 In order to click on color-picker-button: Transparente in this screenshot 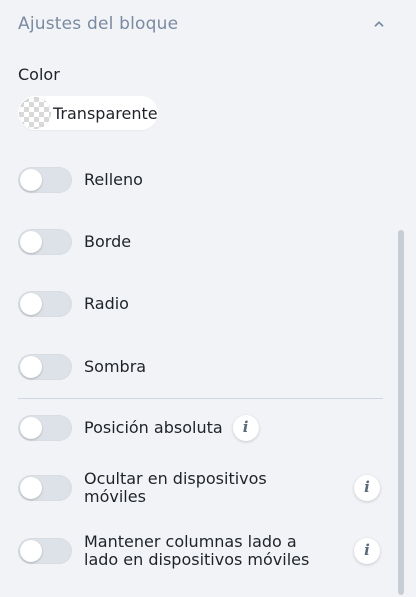, I will do `click(88, 113)`.